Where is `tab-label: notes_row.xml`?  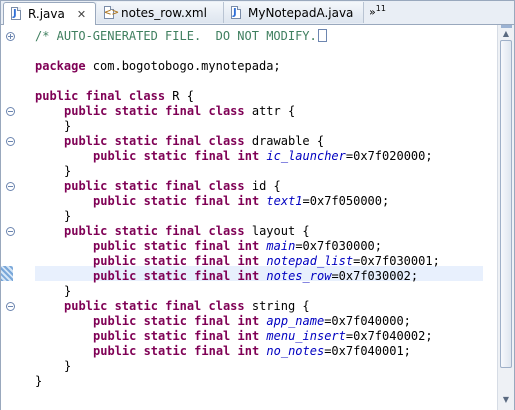
tab-label: notes_row.xml is located at coordinates (164, 12).